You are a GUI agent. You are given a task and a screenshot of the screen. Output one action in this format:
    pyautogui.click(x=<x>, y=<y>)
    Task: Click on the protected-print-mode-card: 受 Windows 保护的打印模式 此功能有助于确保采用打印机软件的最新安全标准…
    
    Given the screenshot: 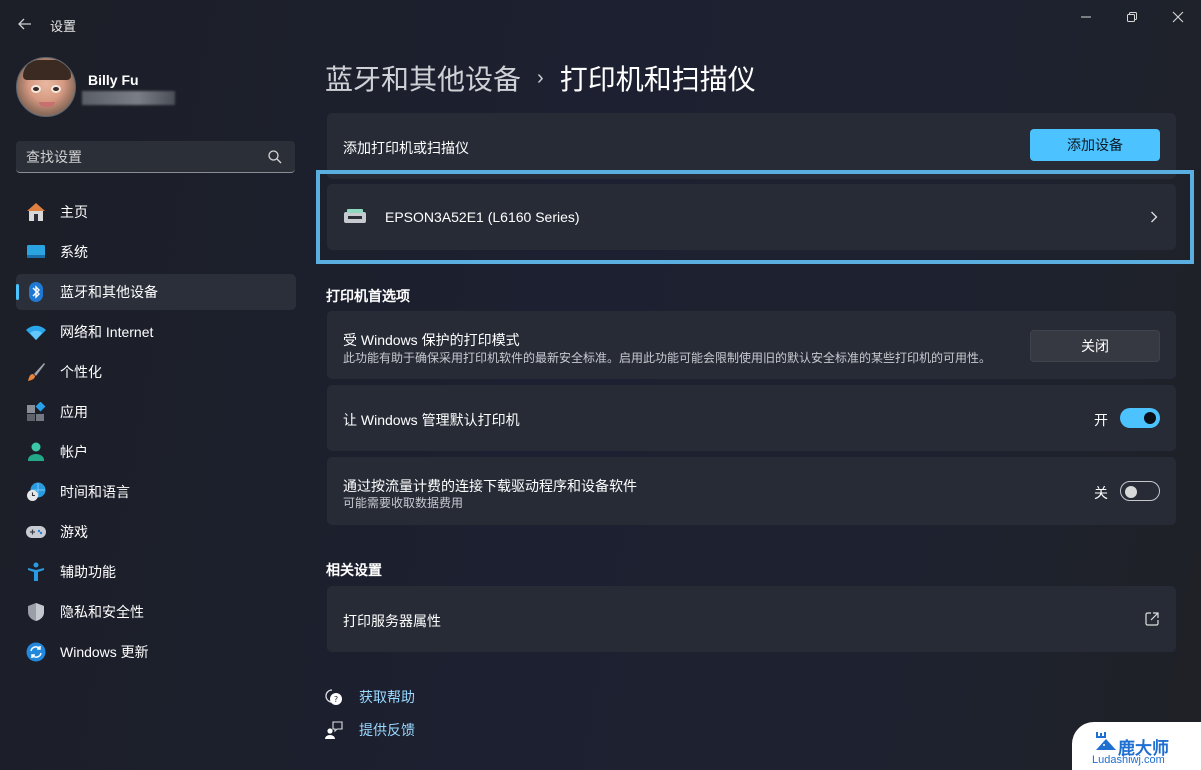 What is the action you would take?
    pyautogui.click(x=751, y=345)
    